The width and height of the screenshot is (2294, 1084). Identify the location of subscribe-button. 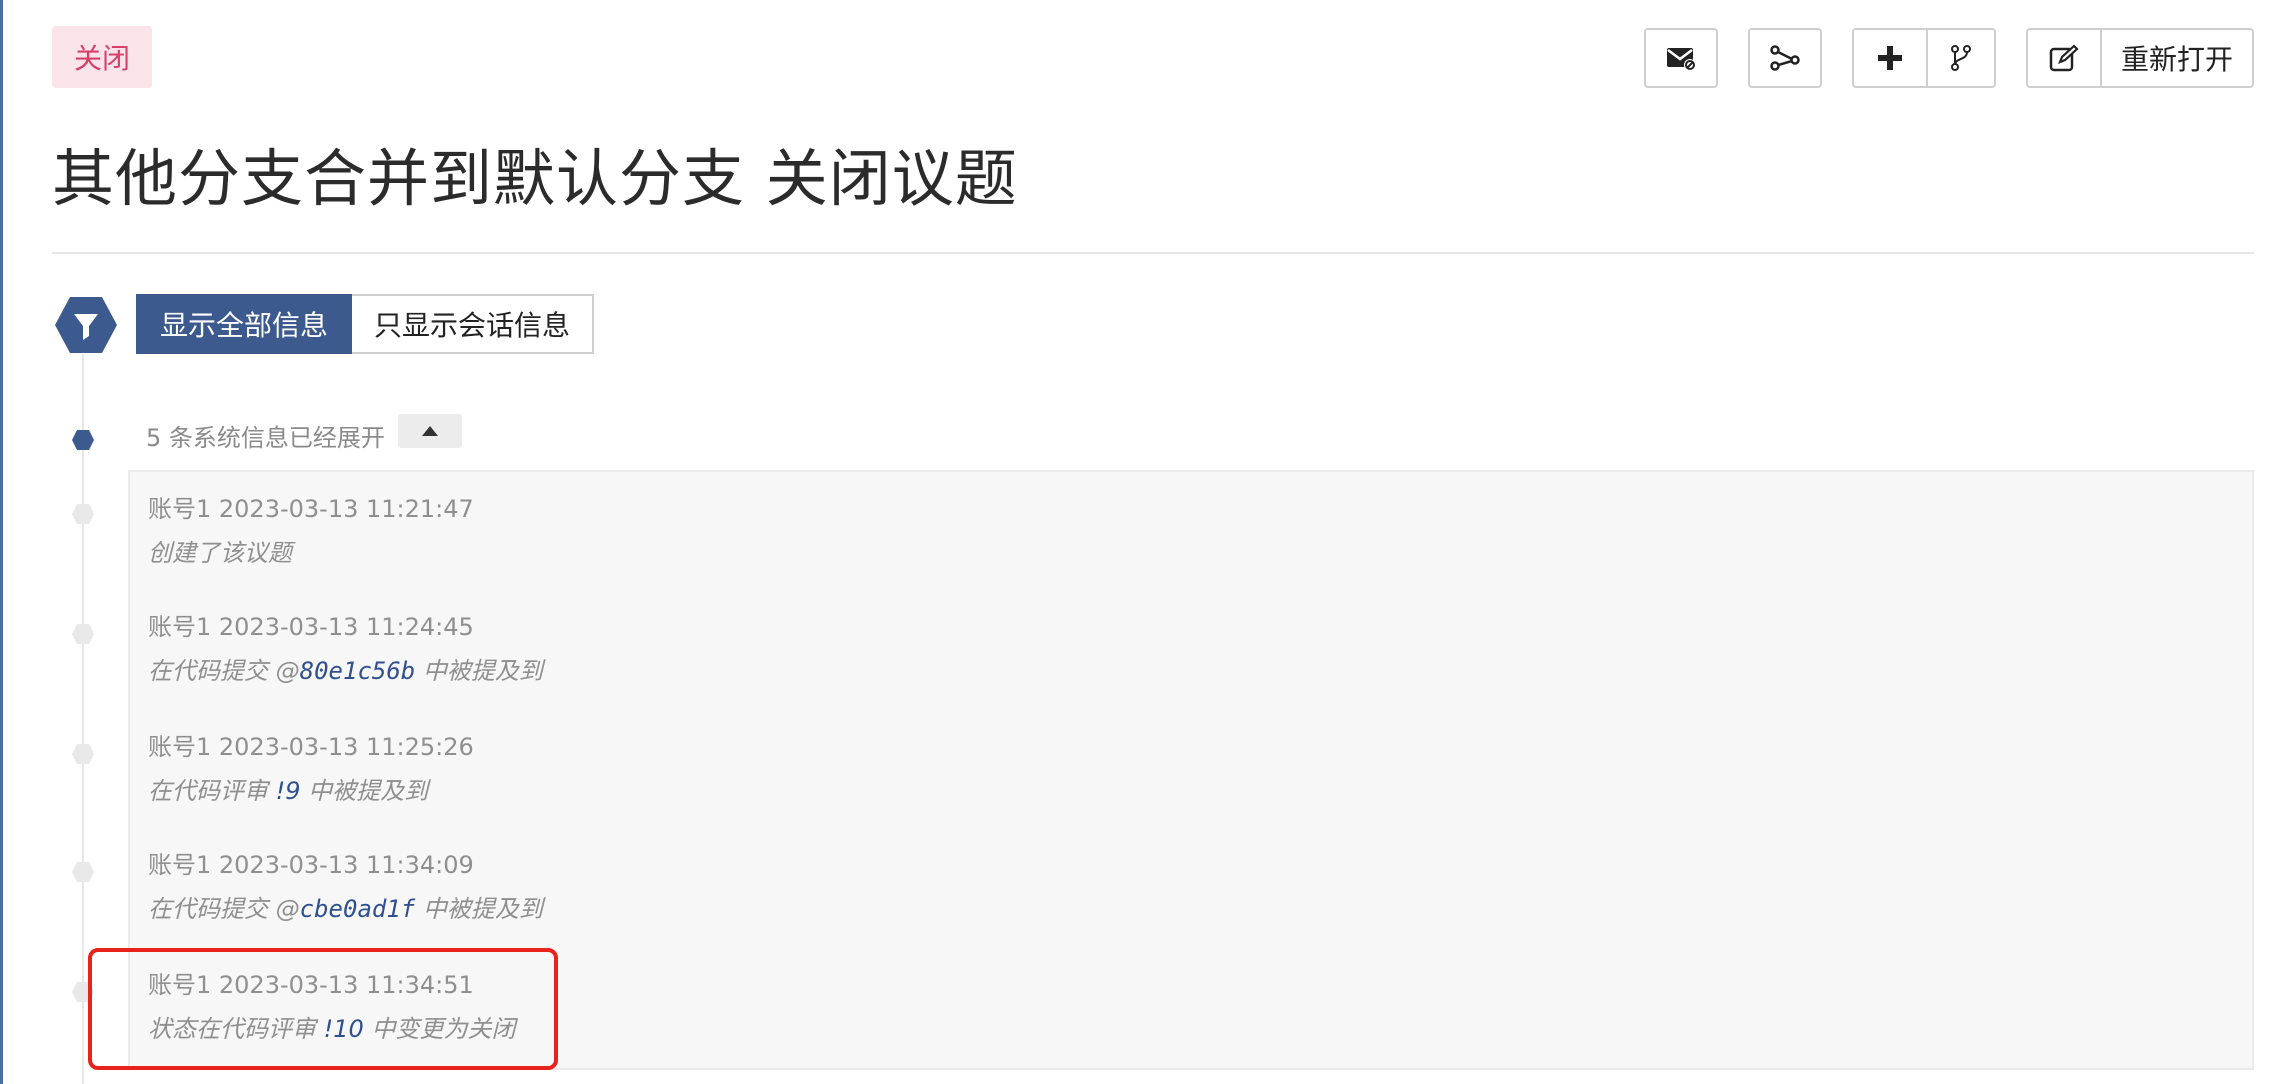
(1681, 58).